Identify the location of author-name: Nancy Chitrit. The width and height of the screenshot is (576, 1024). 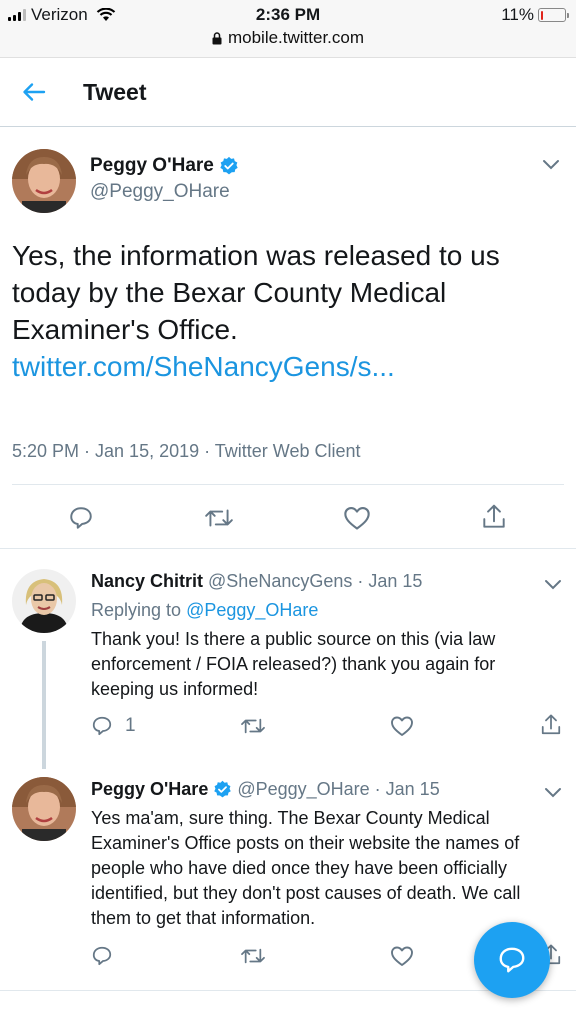
(147, 581).